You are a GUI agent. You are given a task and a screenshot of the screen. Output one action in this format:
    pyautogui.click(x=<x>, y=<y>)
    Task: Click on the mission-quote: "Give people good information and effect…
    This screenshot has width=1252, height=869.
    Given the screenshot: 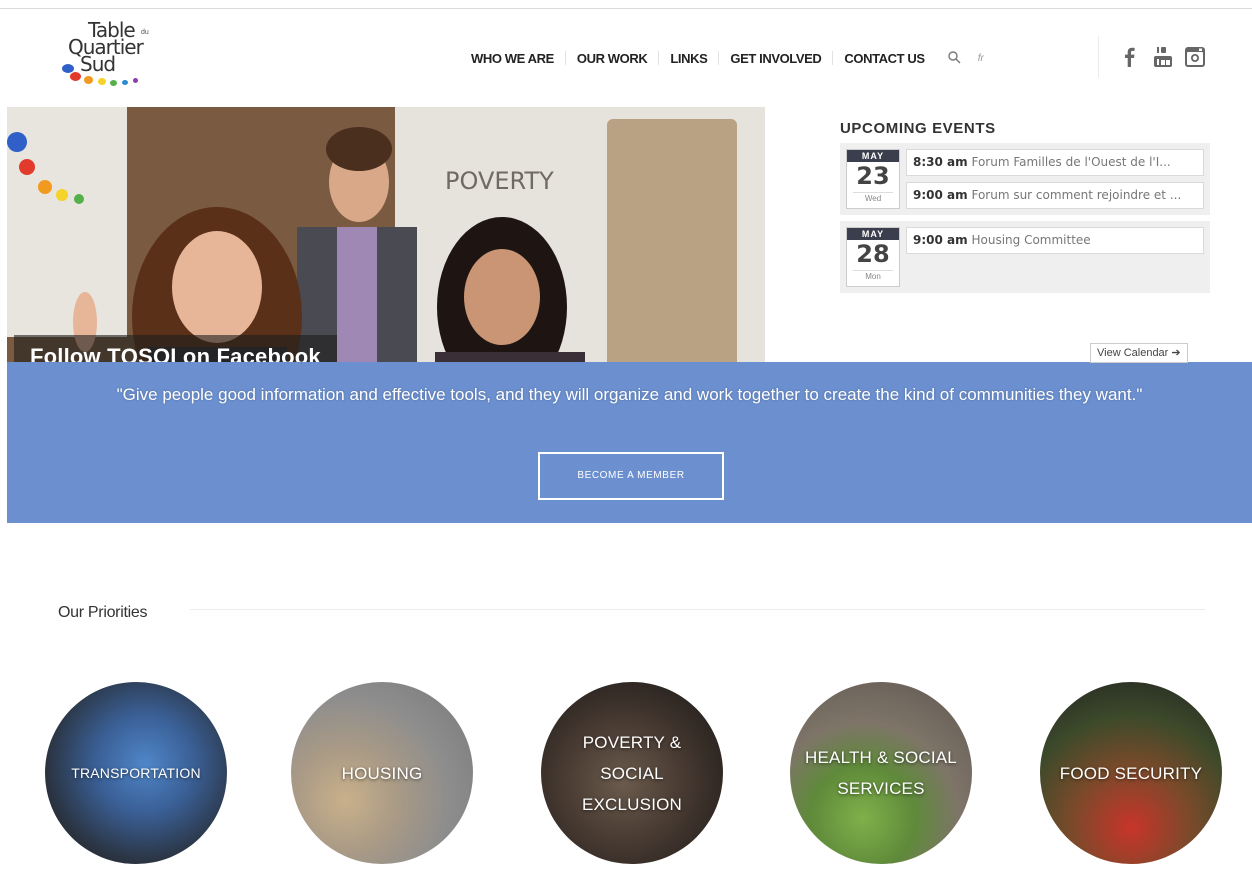 What is the action you would take?
    pyautogui.click(x=629, y=394)
    